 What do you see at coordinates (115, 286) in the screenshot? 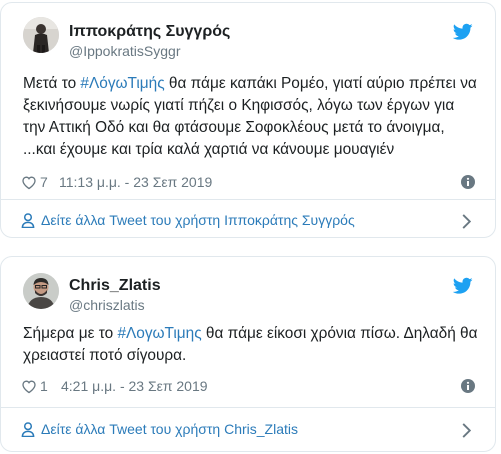
I see `author-name: Chris_Zlatis` at bounding box center [115, 286].